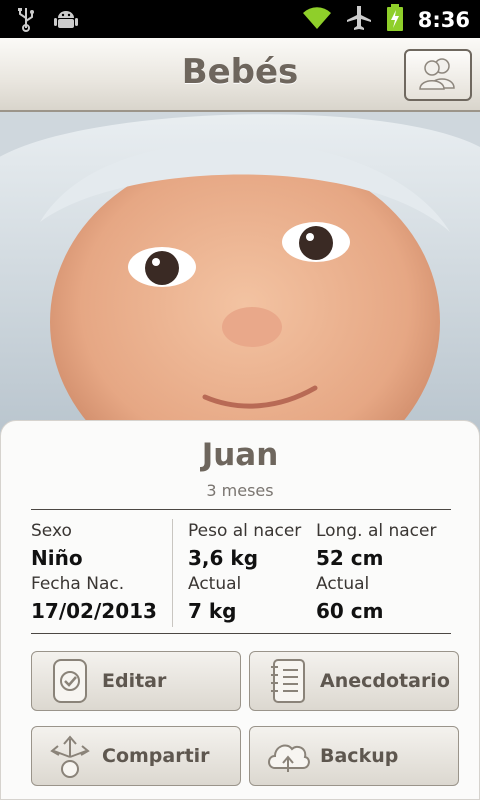 This screenshot has height=800, width=480. What do you see at coordinates (51, 531) in the screenshot?
I see `sex-label: Sexo` at bounding box center [51, 531].